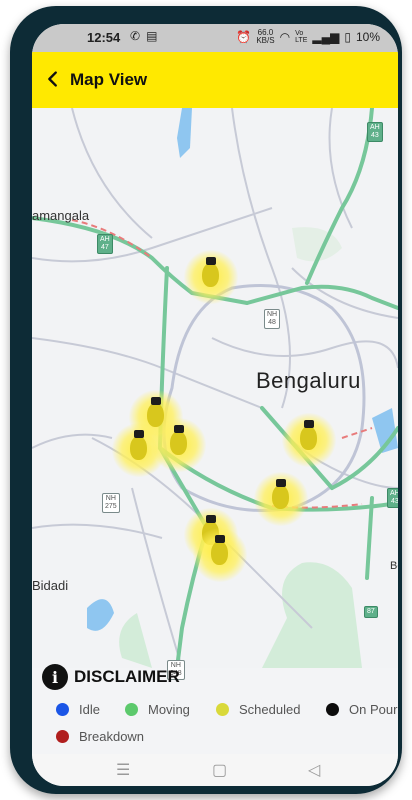 The image size is (412, 800). What do you see at coordinates (347, 37) in the screenshot?
I see `battery-icon: ▯` at bounding box center [347, 37].